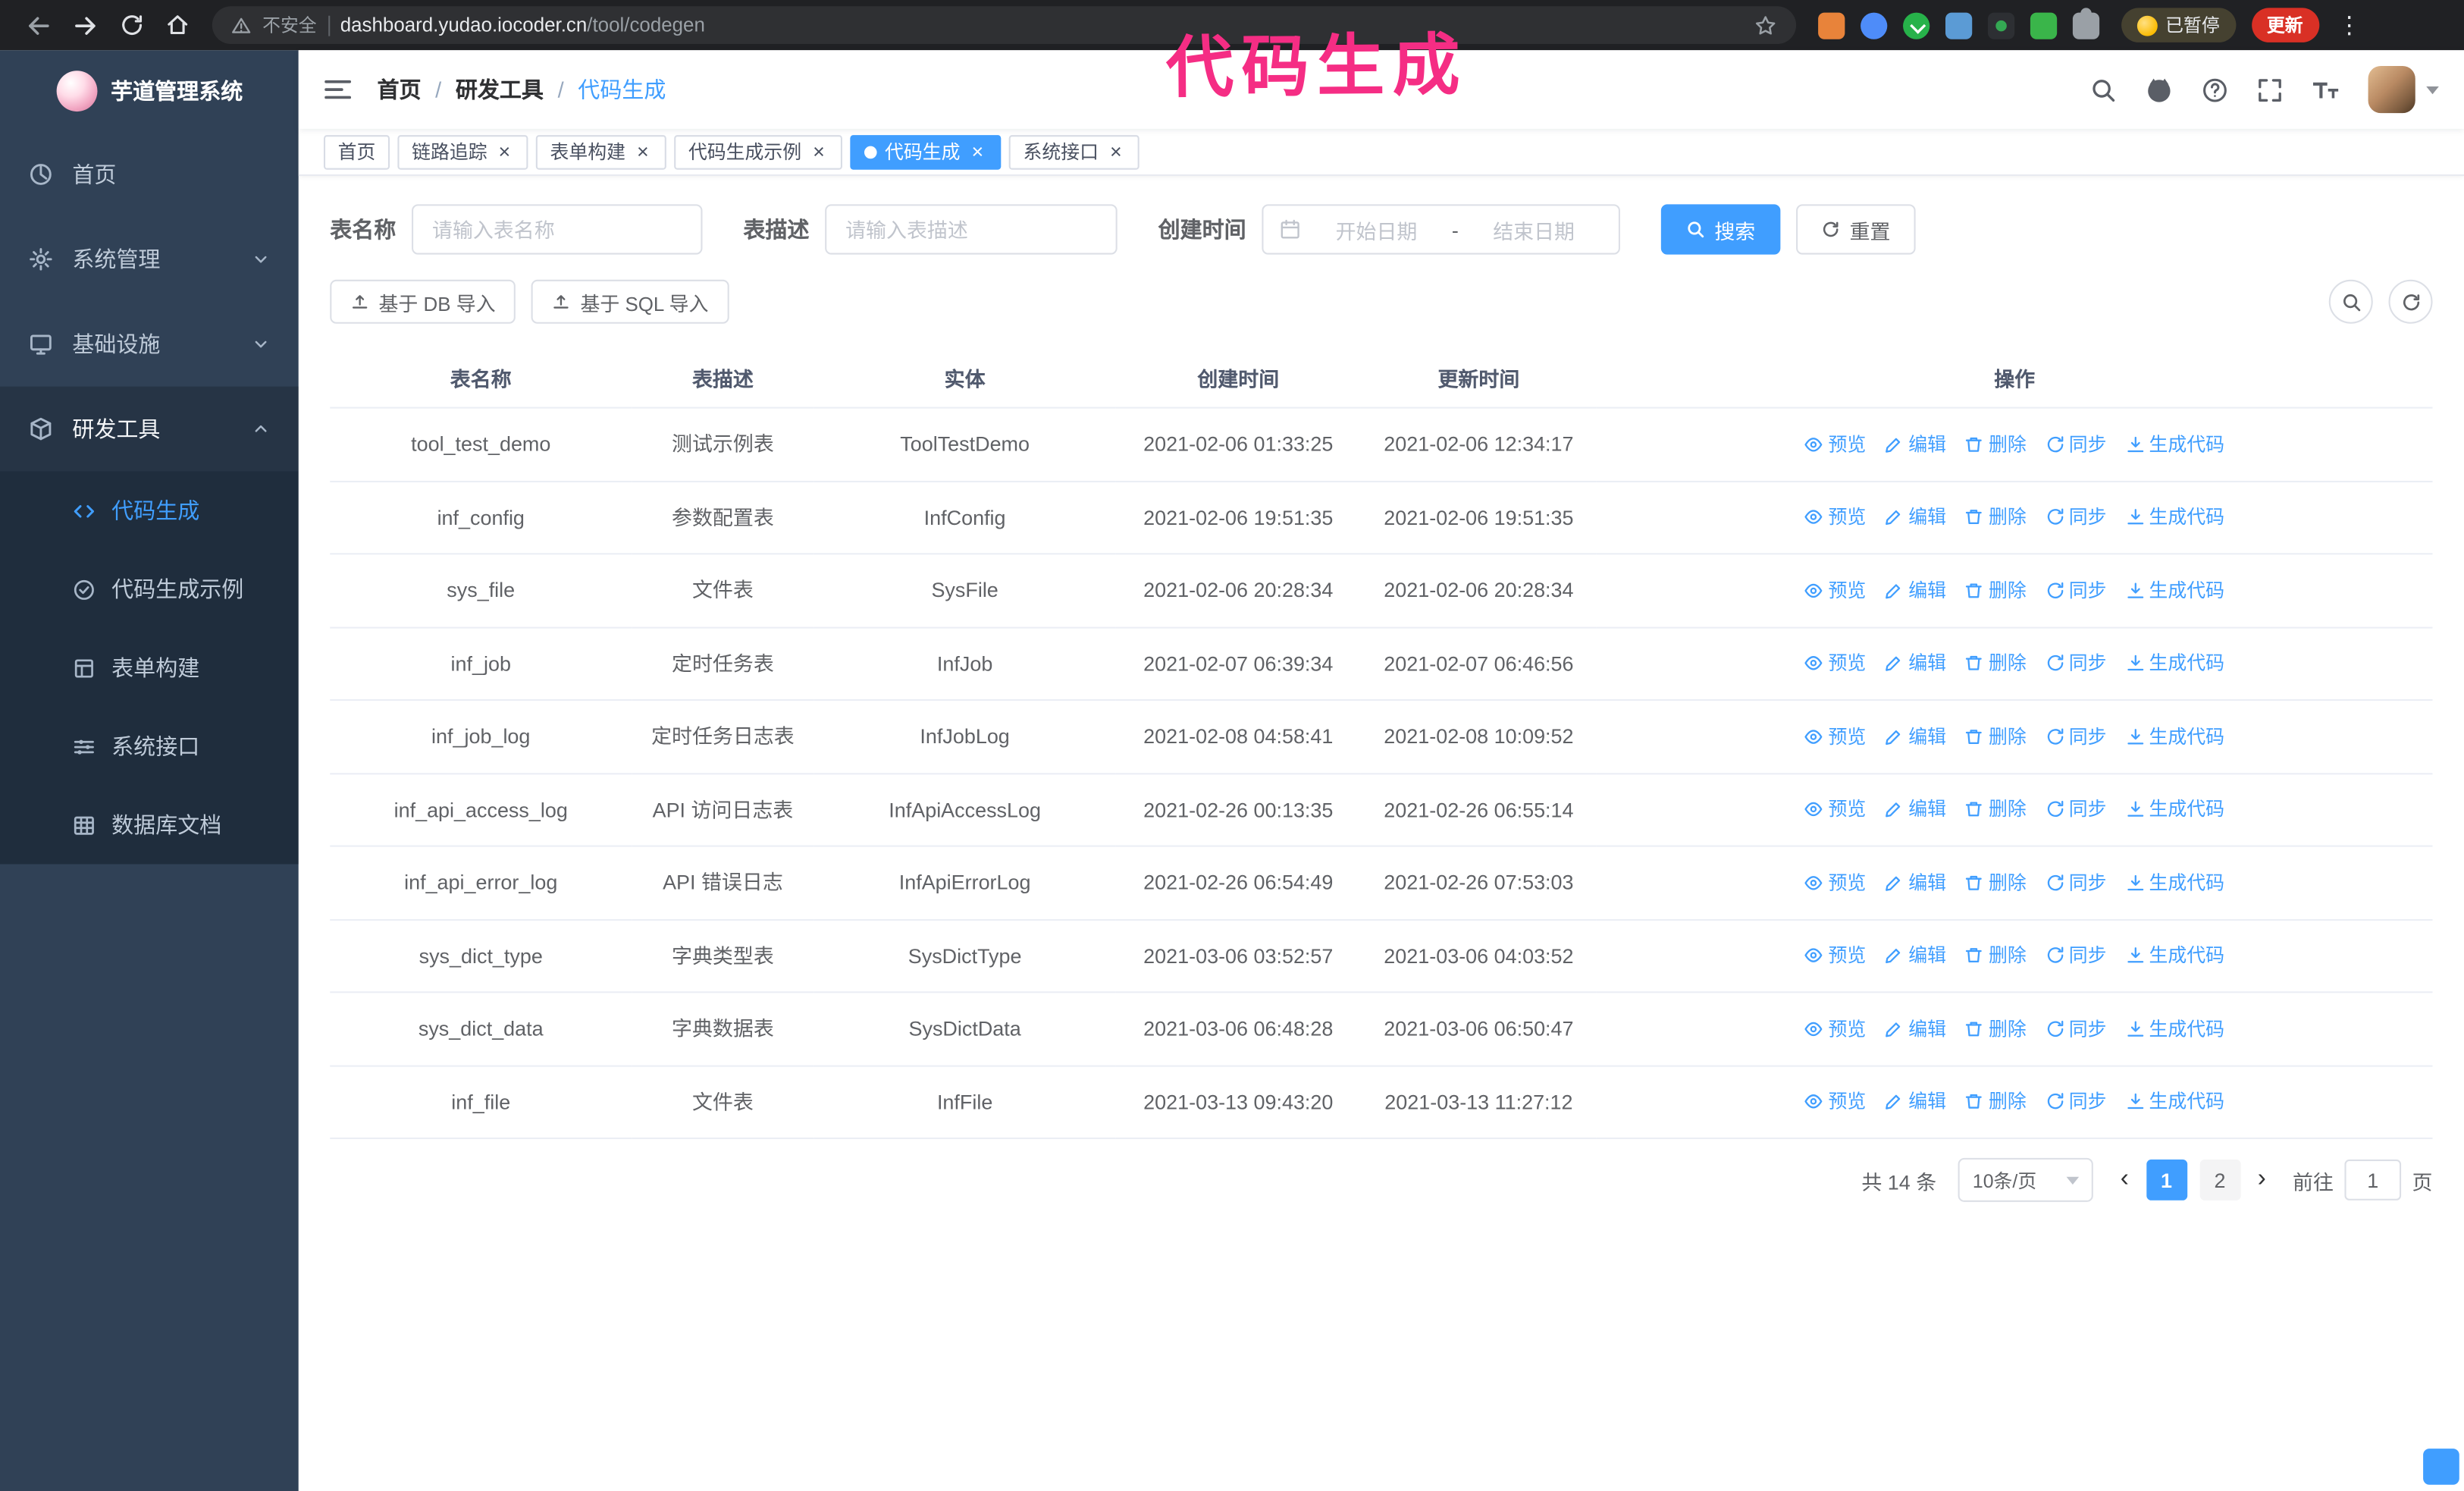 Image resolution: width=2464 pixels, height=1491 pixels. I want to click on sidebar-item-form-builder: 表单构建, so click(150, 668).